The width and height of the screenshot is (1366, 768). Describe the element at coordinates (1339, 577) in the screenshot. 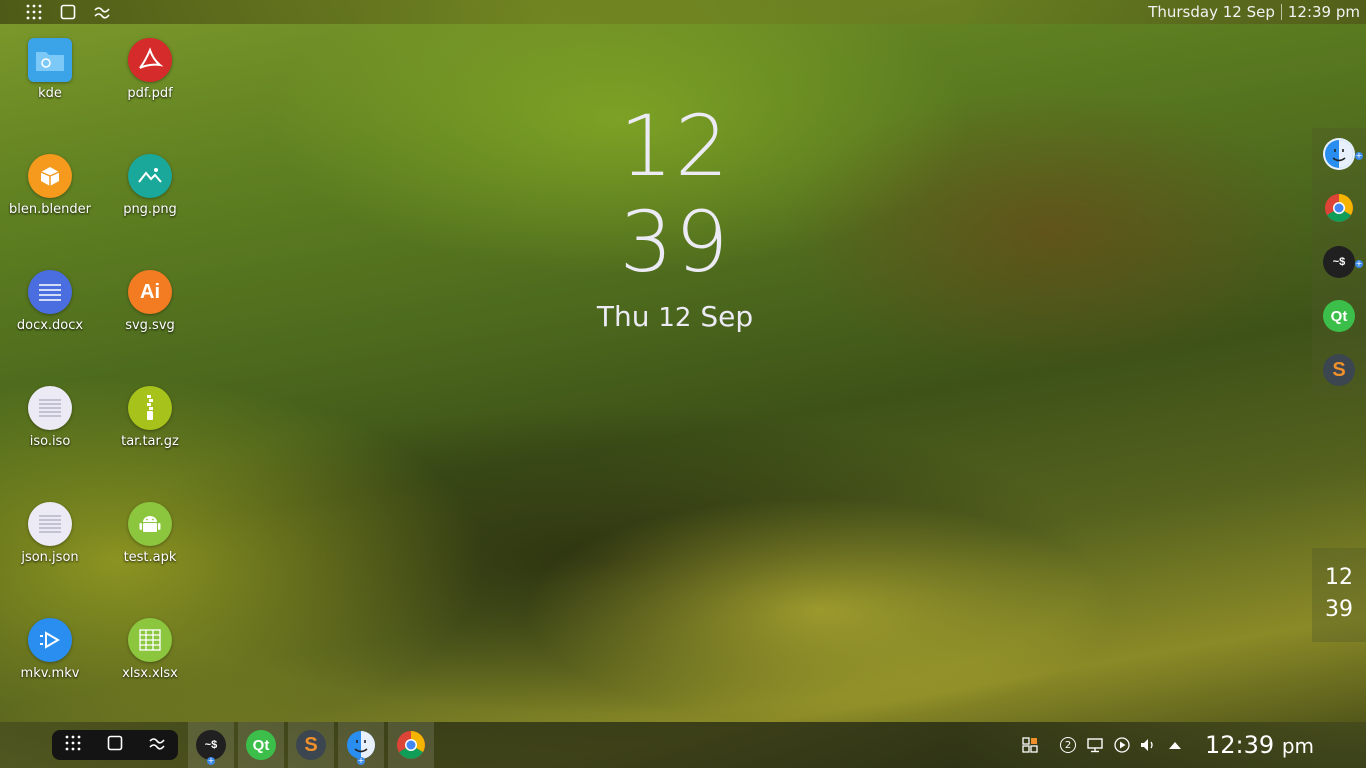

I see `dock-clock-hour: 12` at that location.